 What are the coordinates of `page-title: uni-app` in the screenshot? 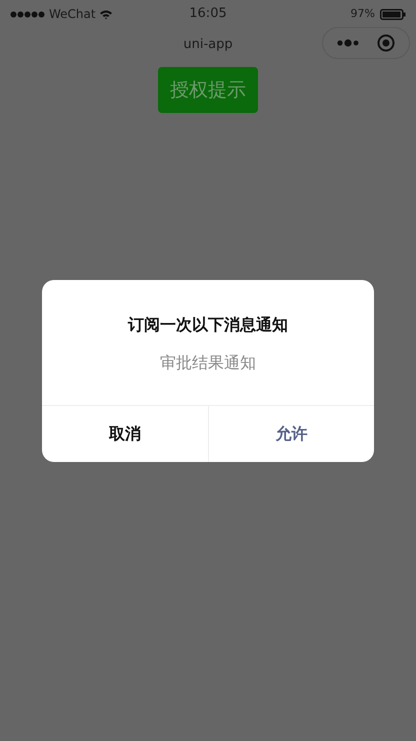 It's located at (208, 45).